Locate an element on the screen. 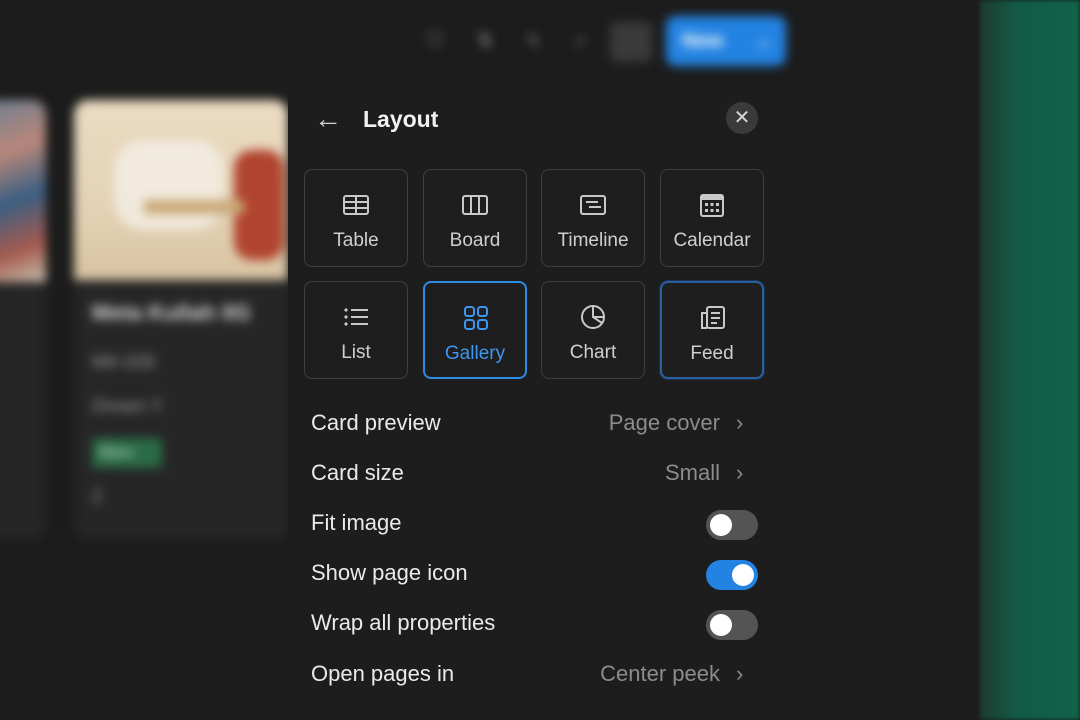 The height and width of the screenshot is (720, 1080). feed-icon is located at coordinates (713, 317).